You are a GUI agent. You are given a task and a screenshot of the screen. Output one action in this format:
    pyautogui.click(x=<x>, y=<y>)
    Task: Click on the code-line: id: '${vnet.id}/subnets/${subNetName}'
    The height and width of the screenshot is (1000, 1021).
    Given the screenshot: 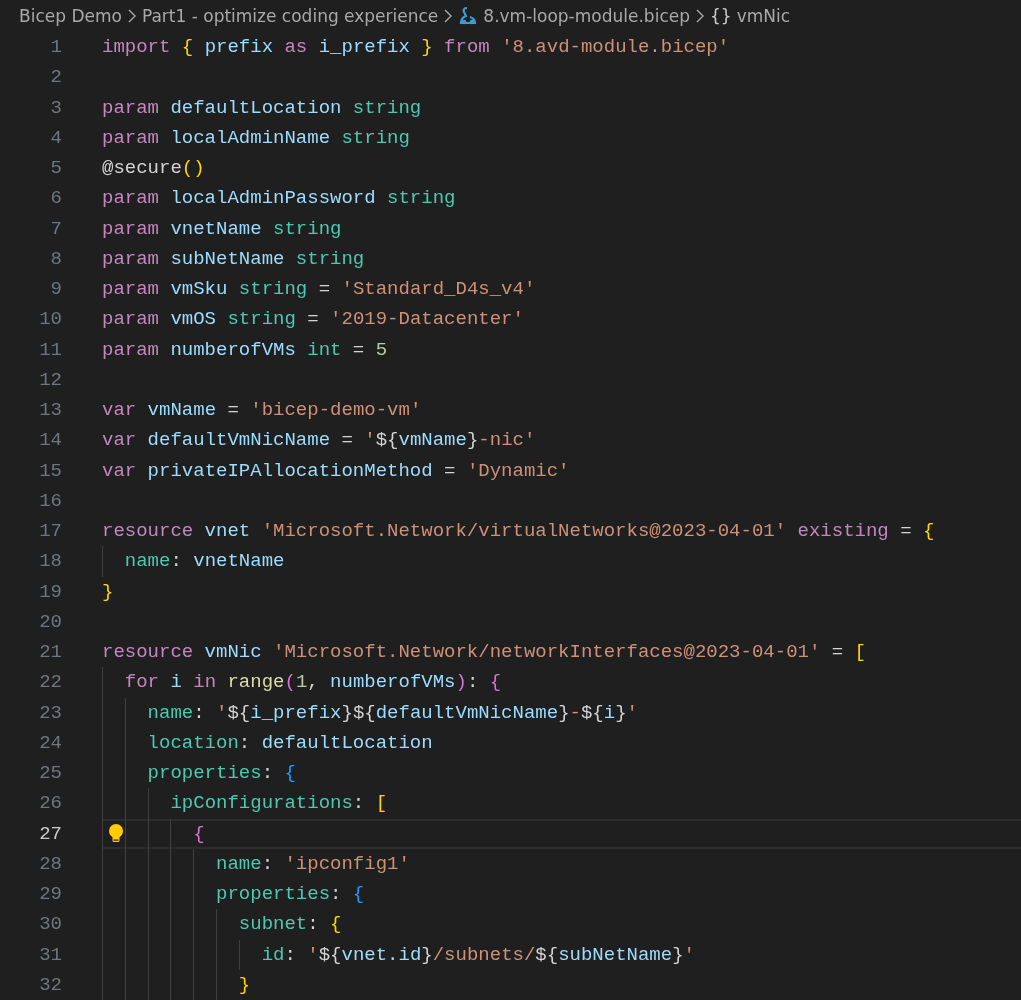 What is the action you would take?
    pyautogui.click(x=478, y=954)
    